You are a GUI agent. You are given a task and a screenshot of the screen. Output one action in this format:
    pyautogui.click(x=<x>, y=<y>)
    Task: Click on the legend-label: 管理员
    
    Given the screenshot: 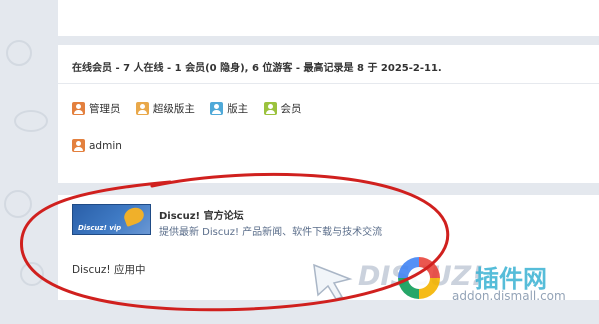 What is the action you would take?
    pyautogui.click(x=105, y=109)
    